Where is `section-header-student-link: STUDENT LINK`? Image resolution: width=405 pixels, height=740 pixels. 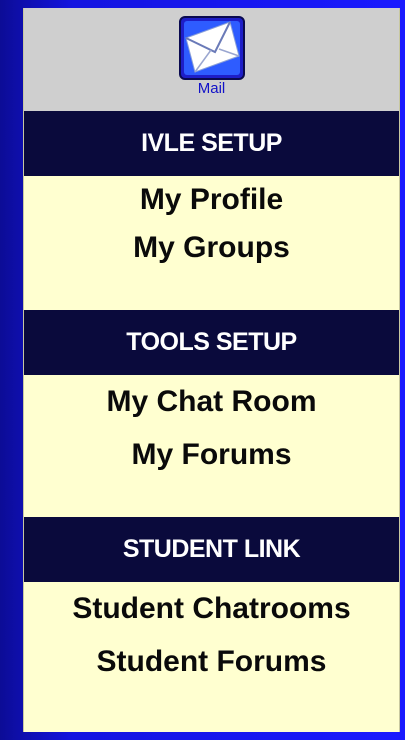 section-header-student-link: STUDENT LINK is located at coordinates (211, 549).